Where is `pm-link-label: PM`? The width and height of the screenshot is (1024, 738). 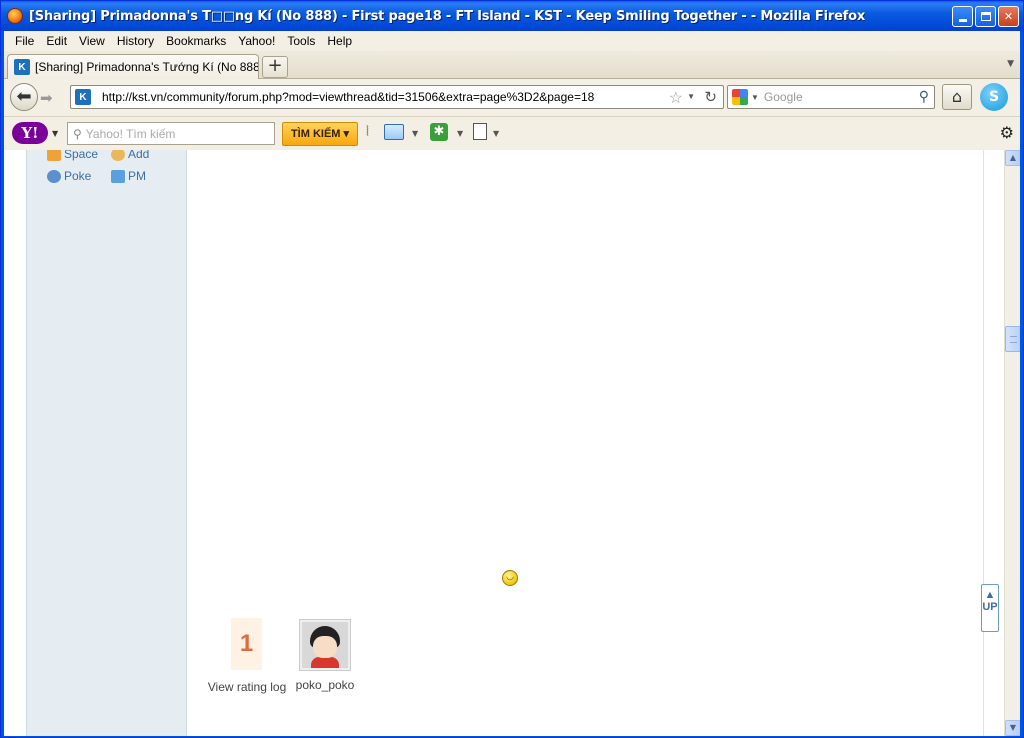 pm-link-label: PM is located at coordinates (137, 176).